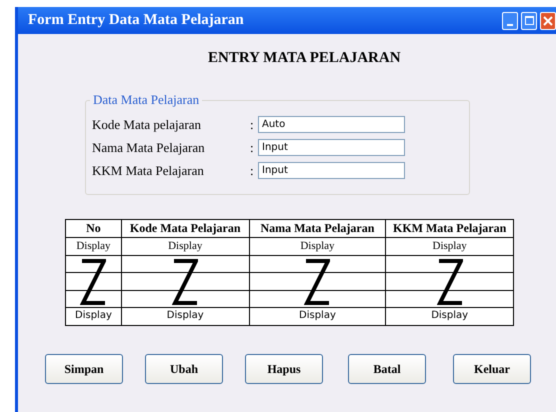 The width and height of the screenshot is (556, 412). What do you see at coordinates (149, 147) in the screenshot?
I see `field-label: Nama Mata Pelajaran` at bounding box center [149, 147].